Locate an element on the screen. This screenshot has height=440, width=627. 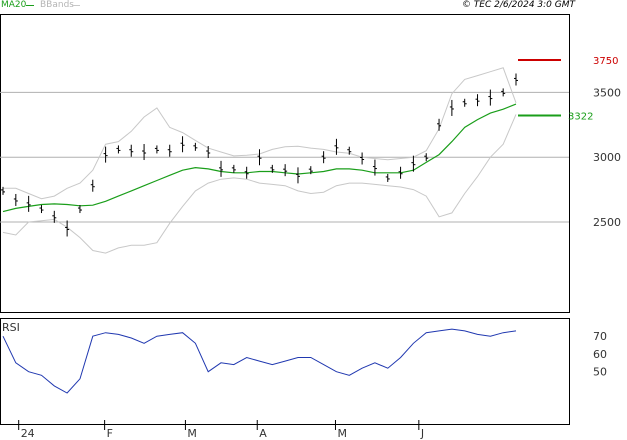
rsi-panel-label: RSI is located at coordinates (11, 327).